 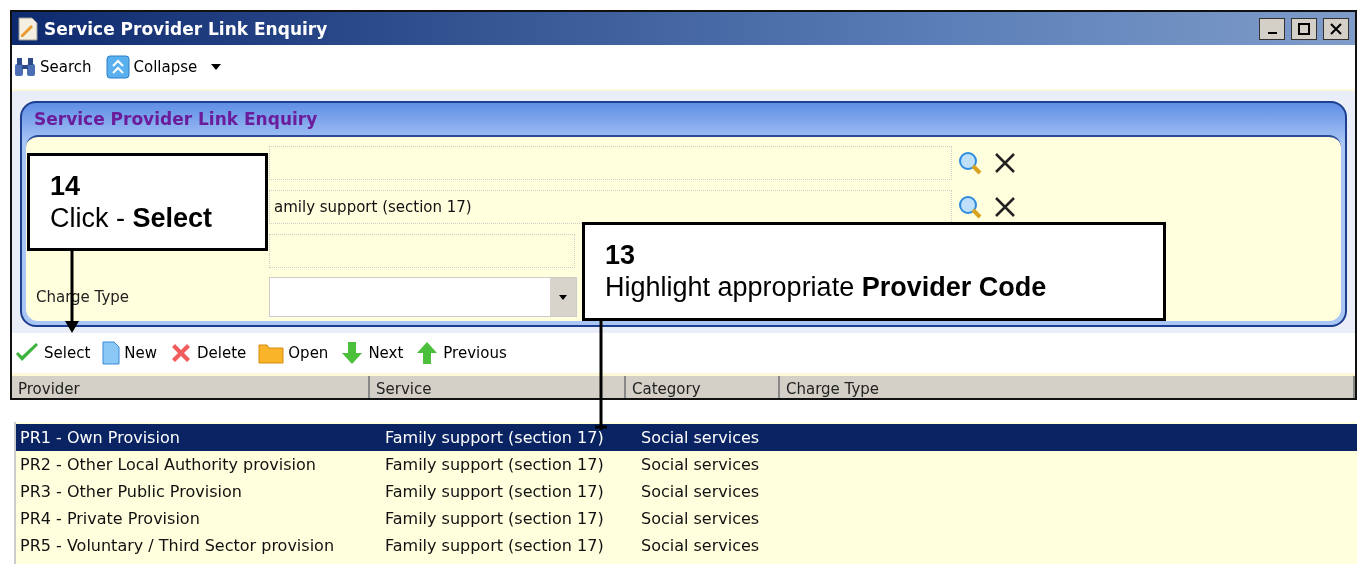 I want to click on table-cell-text: PR1 - Own Provision, so click(x=100, y=437).